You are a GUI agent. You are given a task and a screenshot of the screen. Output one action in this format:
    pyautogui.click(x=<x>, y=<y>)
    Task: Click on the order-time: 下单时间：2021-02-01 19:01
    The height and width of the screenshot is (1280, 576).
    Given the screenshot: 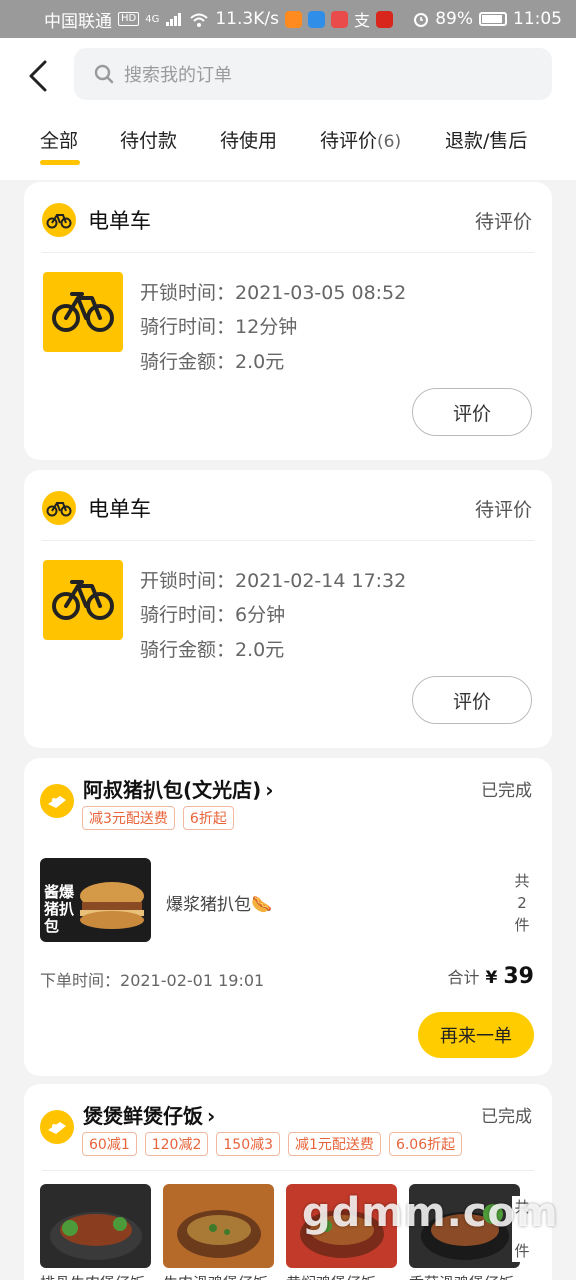 What is the action you would take?
    pyautogui.click(x=152, y=979)
    